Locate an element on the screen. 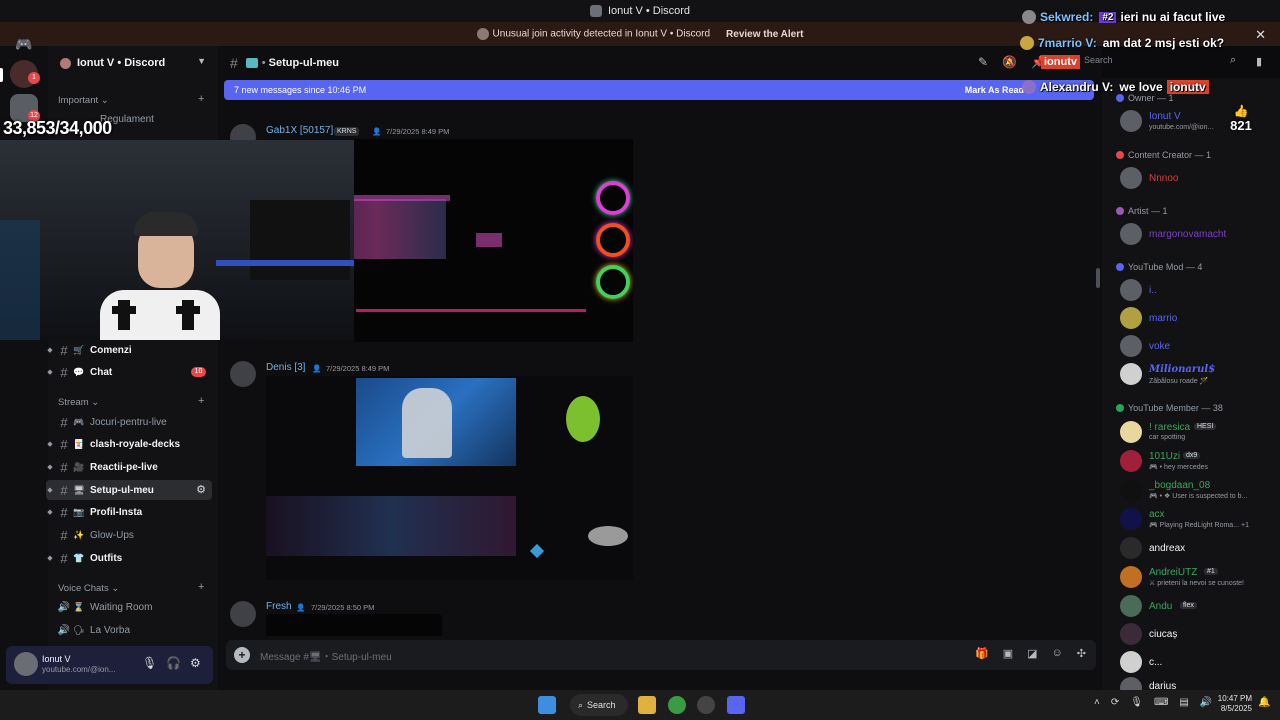  member-name: marrio is located at coordinates (1163, 318).